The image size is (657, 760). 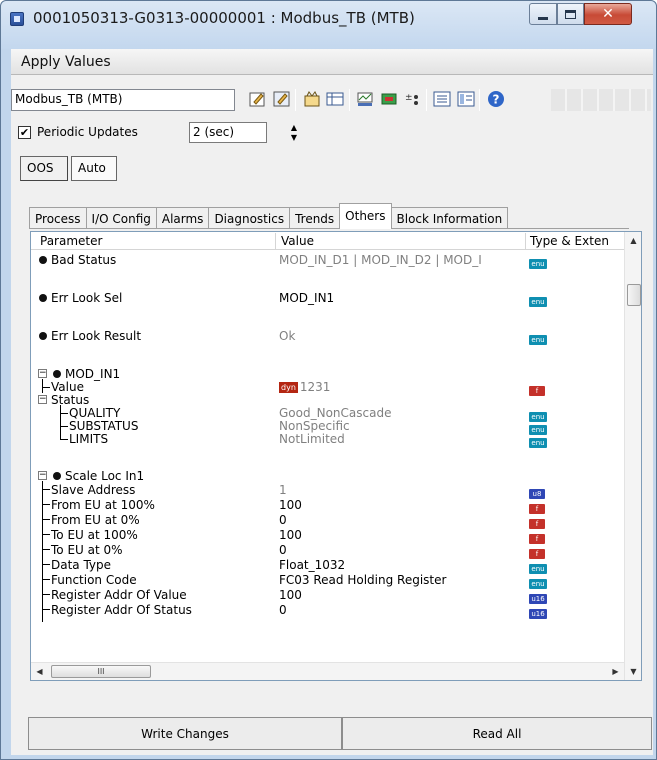 I want to click on update-interval-field: 2 (sec), so click(x=228, y=132).